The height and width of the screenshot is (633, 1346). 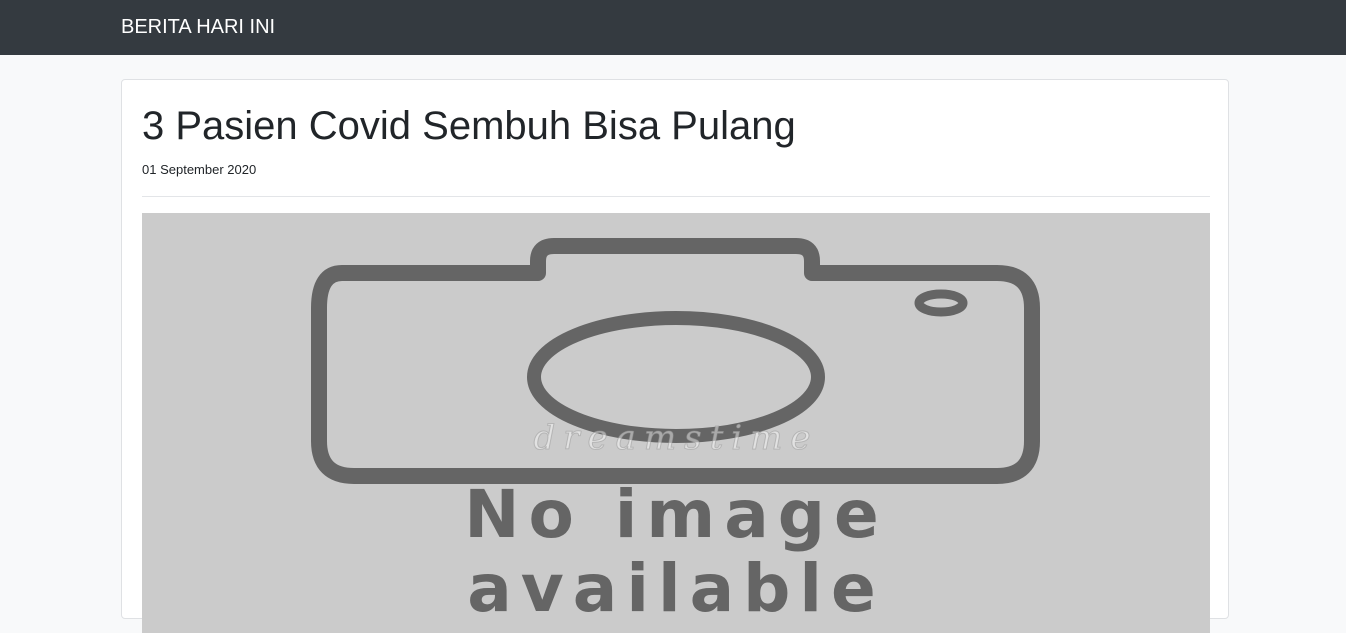 What do you see at coordinates (198, 27) in the screenshot?
I see `navbar-brand: BERITA HARI INI` at bounding box center [198, 27].